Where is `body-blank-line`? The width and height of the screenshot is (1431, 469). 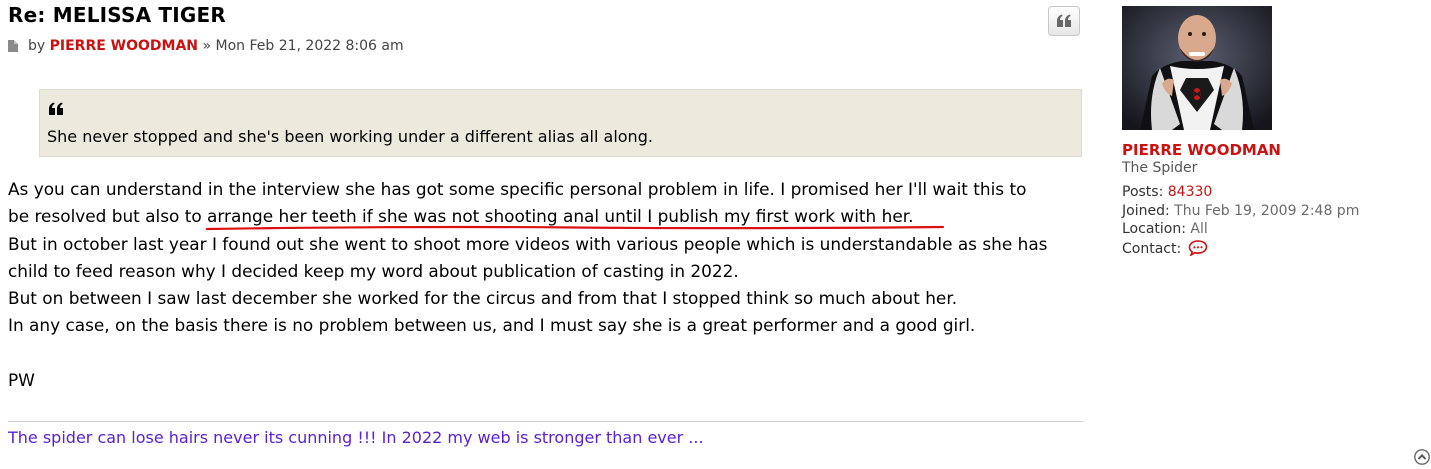 body-blank-line is located at coordinates (527, 353).